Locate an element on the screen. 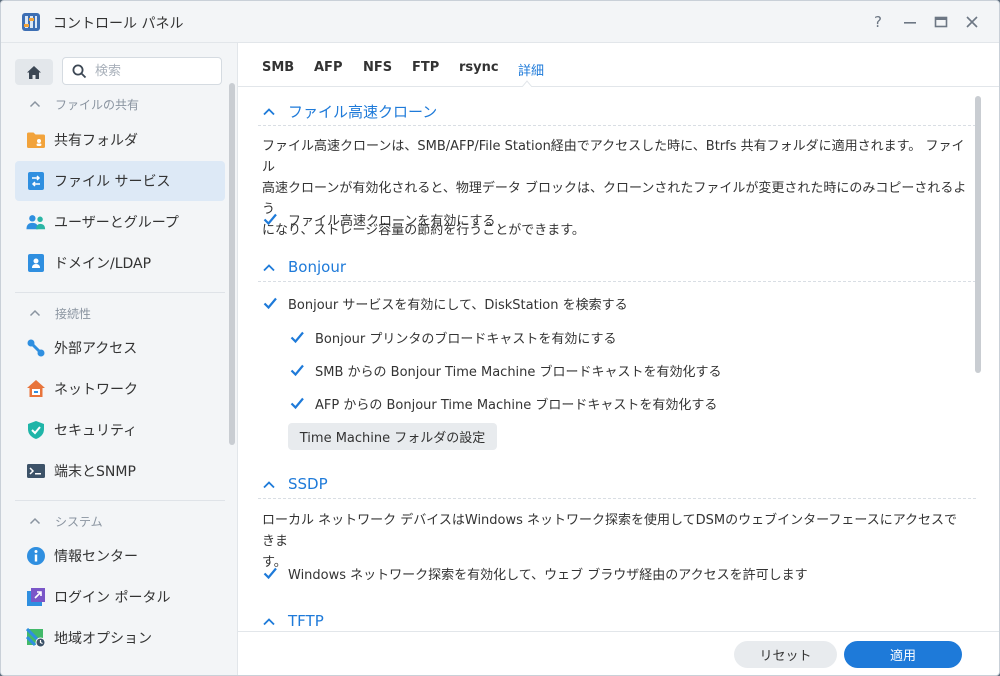  tab-afp: AFP is located at coordinates (328, 67).